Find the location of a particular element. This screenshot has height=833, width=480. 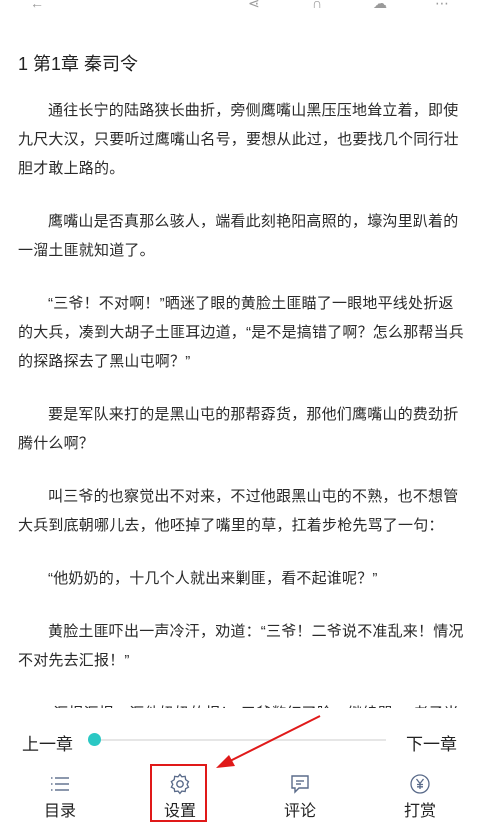

paragraph: 鹰嘴山是否真那么骇人，端看此刻艳阳高照的，壕沟里趴着的一溜土匪就知道了。 is located at coordinates (238, 236).